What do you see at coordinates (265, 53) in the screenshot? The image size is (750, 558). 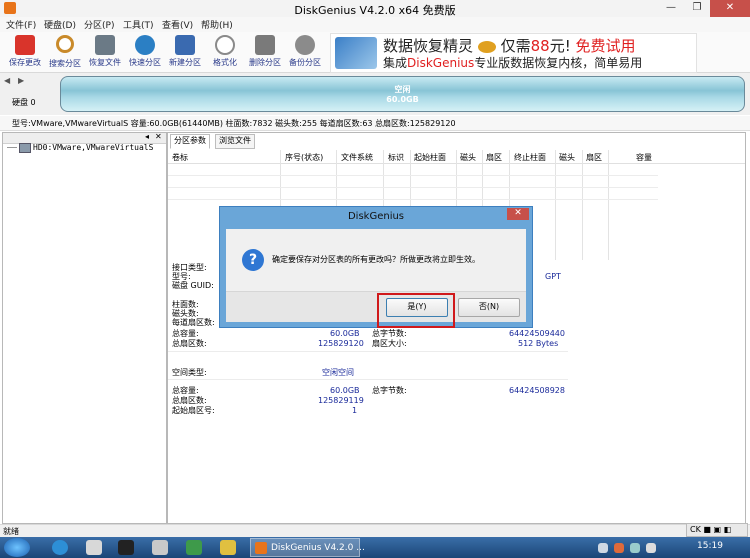 I see `delete-partition-button: 删除分区` at bounding box center [265, 53].